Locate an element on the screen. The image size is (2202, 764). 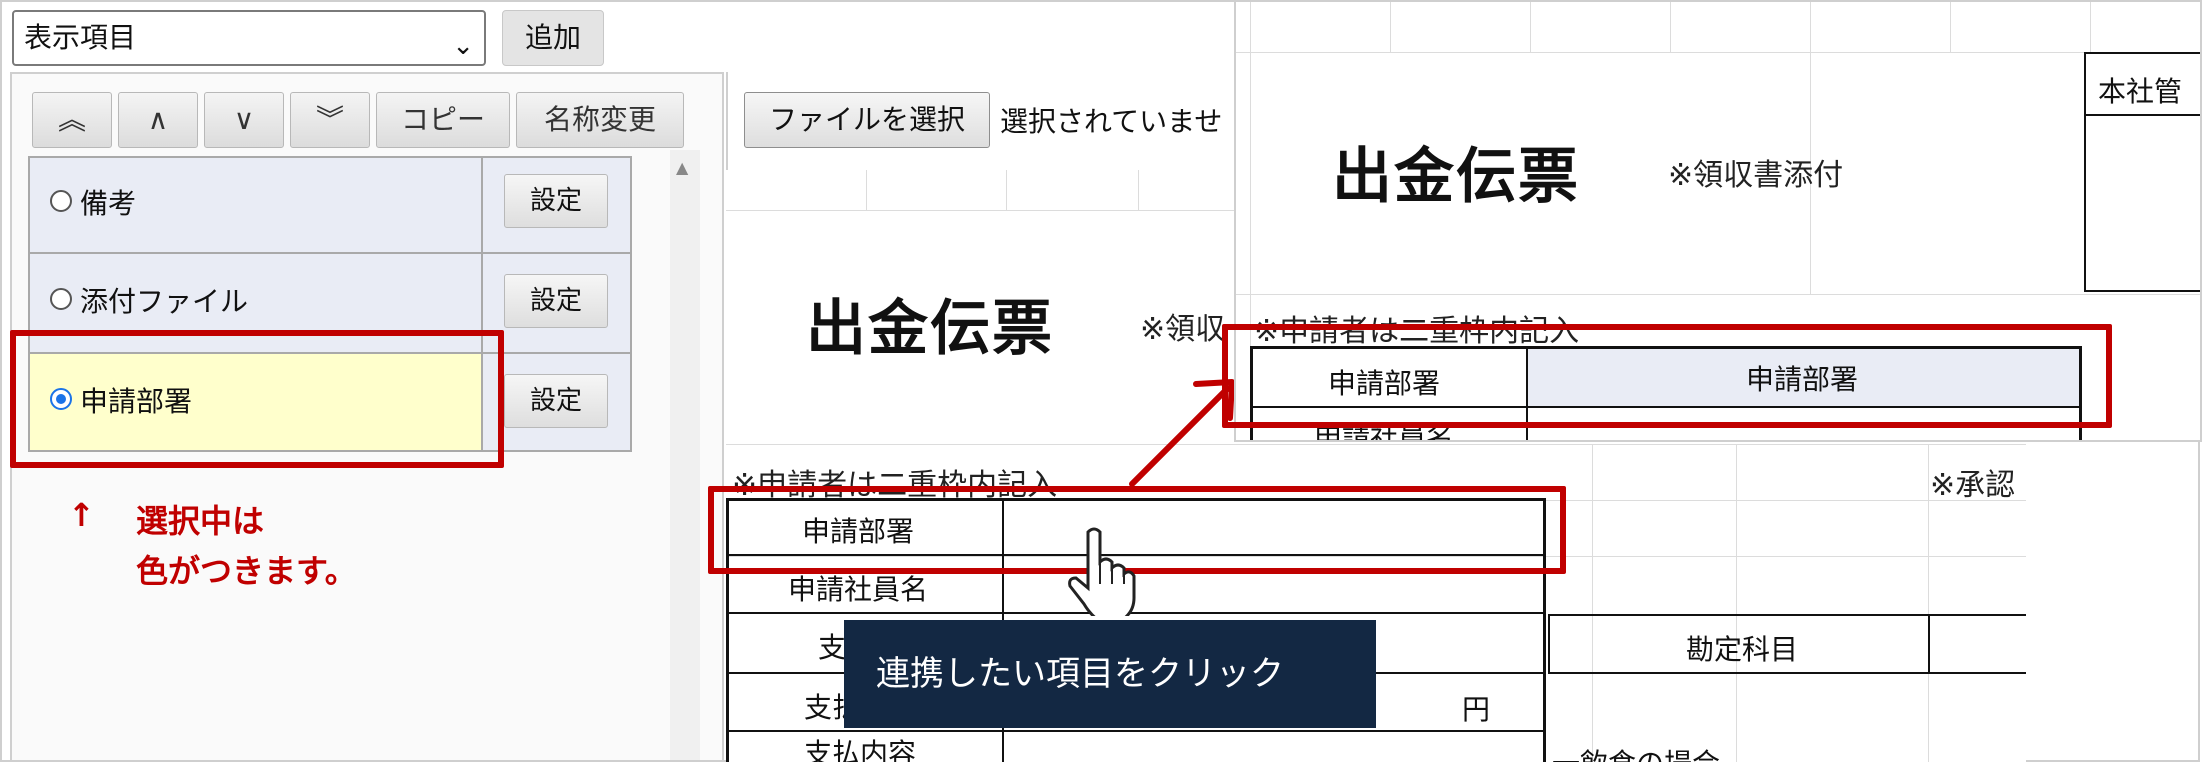
zoom-title: 出金伝票 is located at coordinates (1456, 177).